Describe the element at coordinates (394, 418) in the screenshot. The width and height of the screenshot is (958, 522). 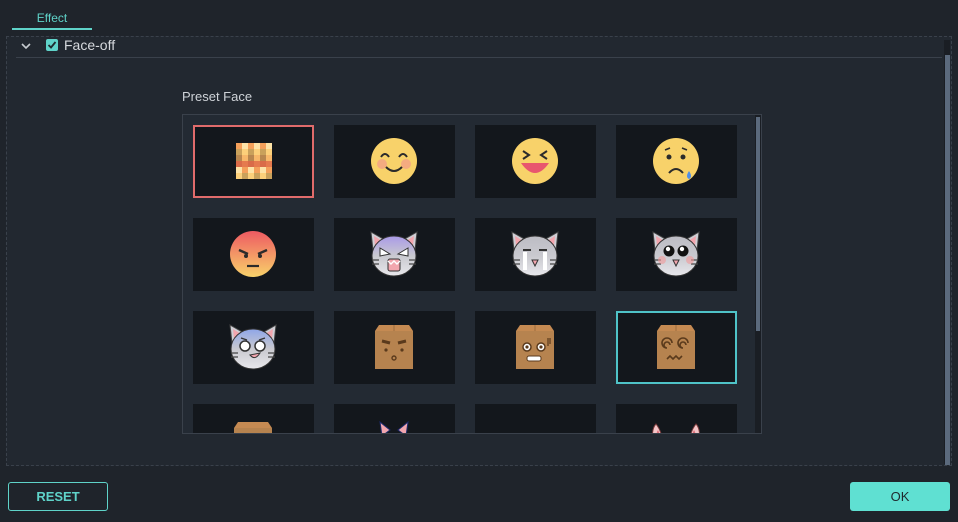
I see `preset-face-blue-cat-partial` at that location.